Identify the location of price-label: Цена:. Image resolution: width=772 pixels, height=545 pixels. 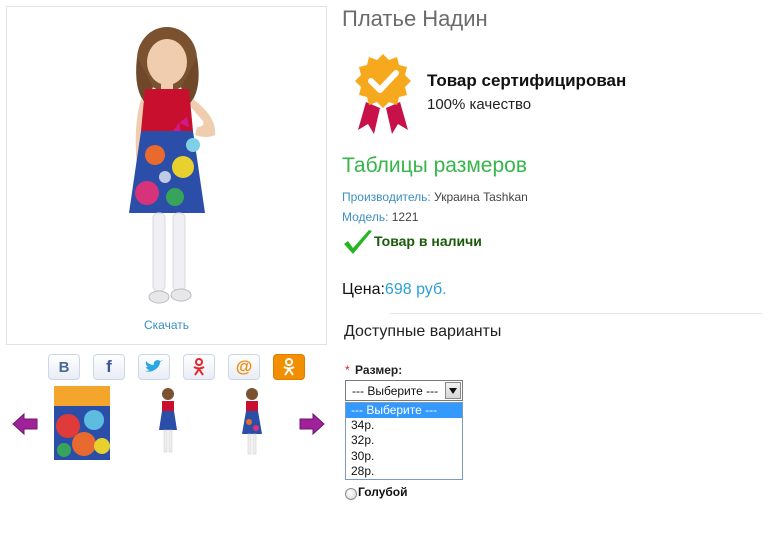
(363, 289).